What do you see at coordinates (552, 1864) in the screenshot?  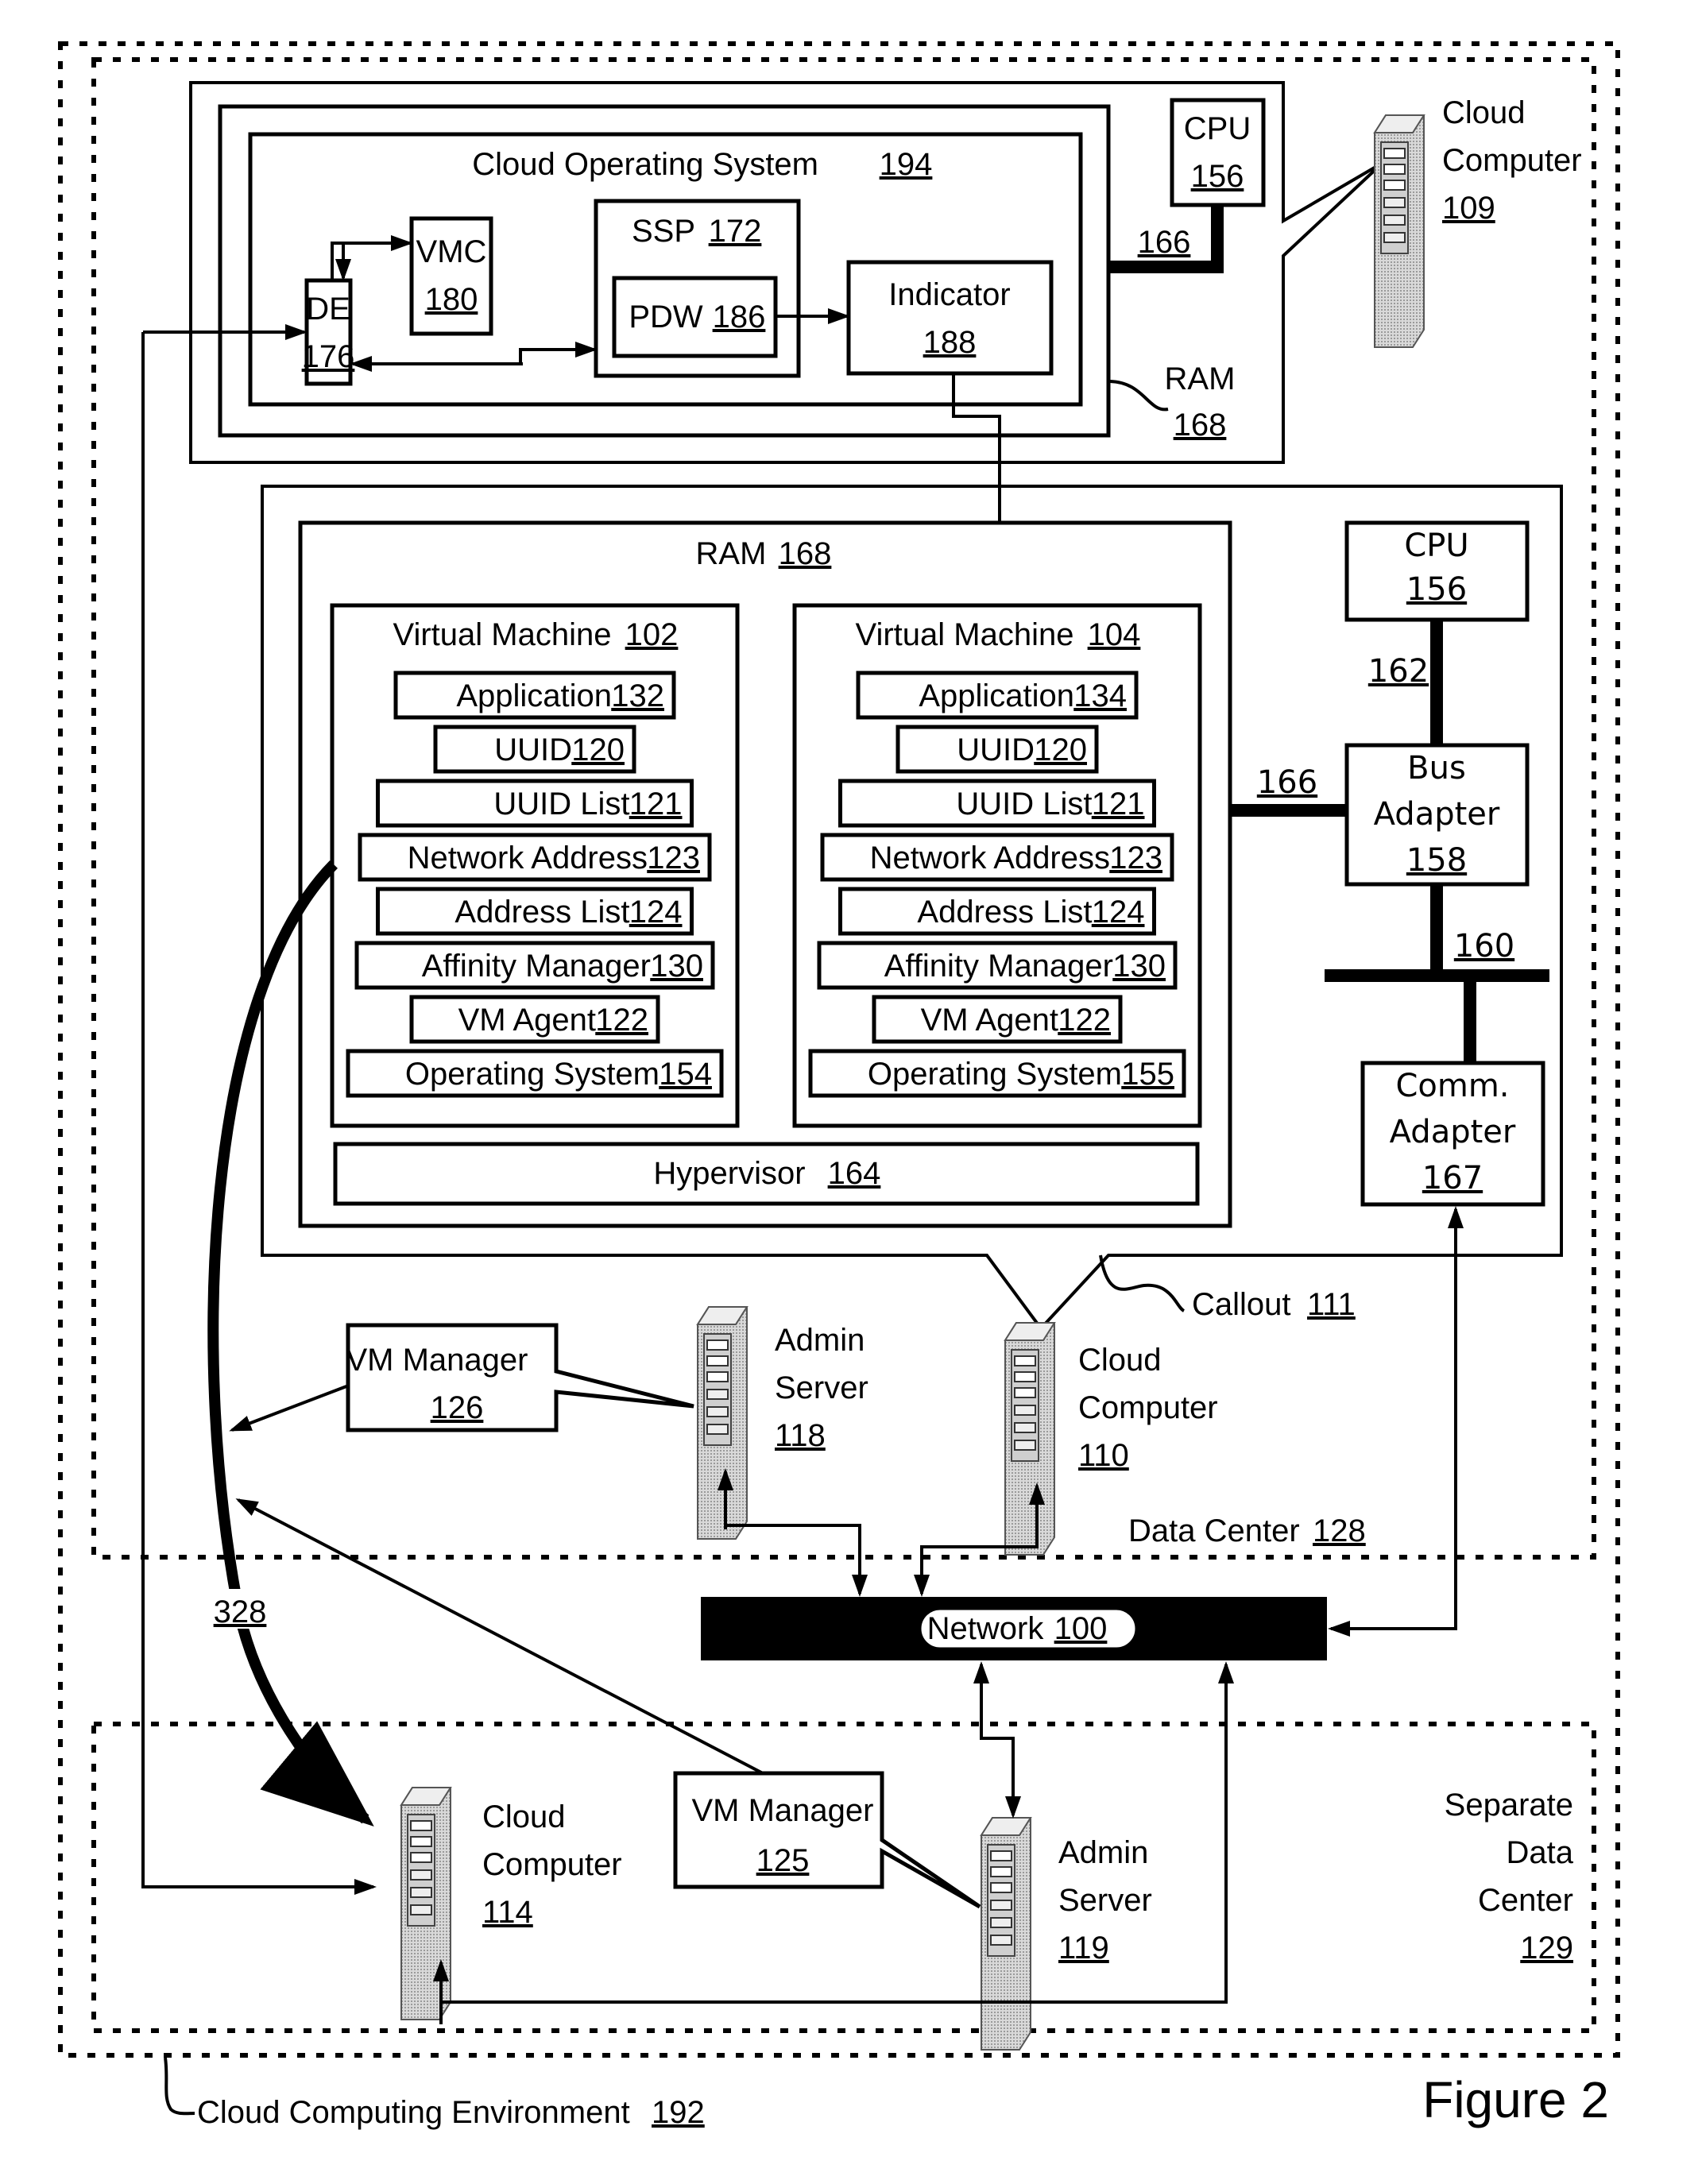 I see `computer-114-line2: Computer` at bounding box center [552, 1864].